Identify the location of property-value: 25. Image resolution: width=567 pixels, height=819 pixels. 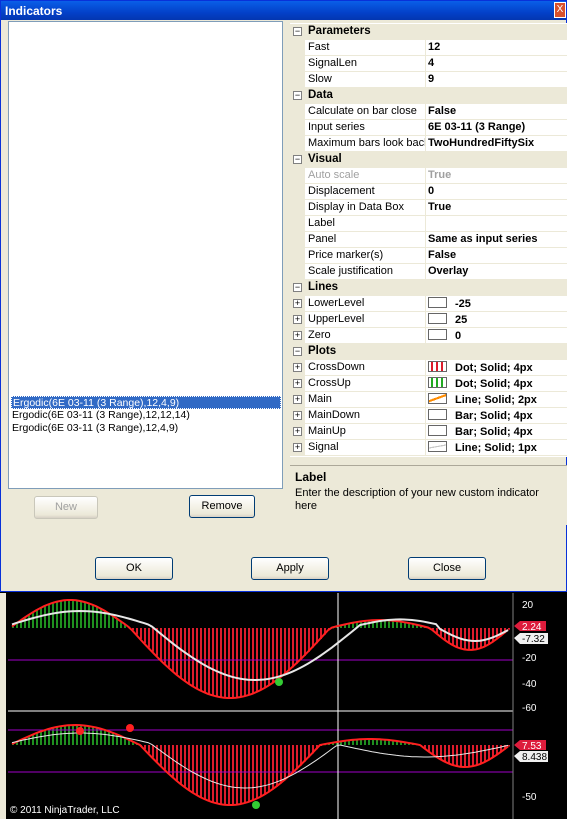
(497, 319).